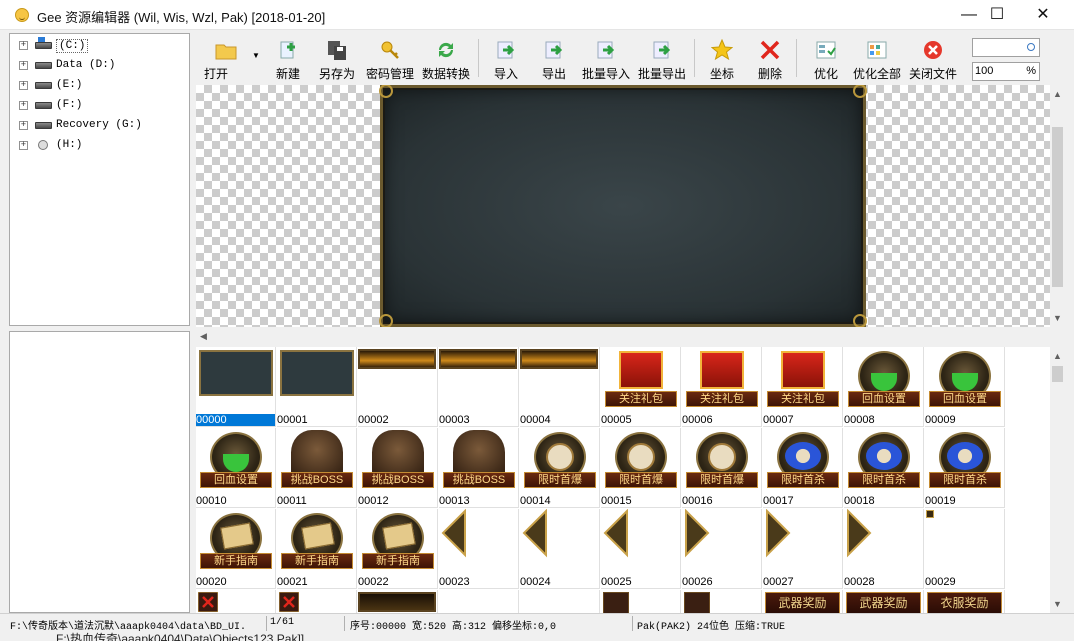 The width and height of the screenshot is (1074, 641). Describe the element at coordinates (722, 58) in the screenshot. I see `coords-button: 坐标` at that location.